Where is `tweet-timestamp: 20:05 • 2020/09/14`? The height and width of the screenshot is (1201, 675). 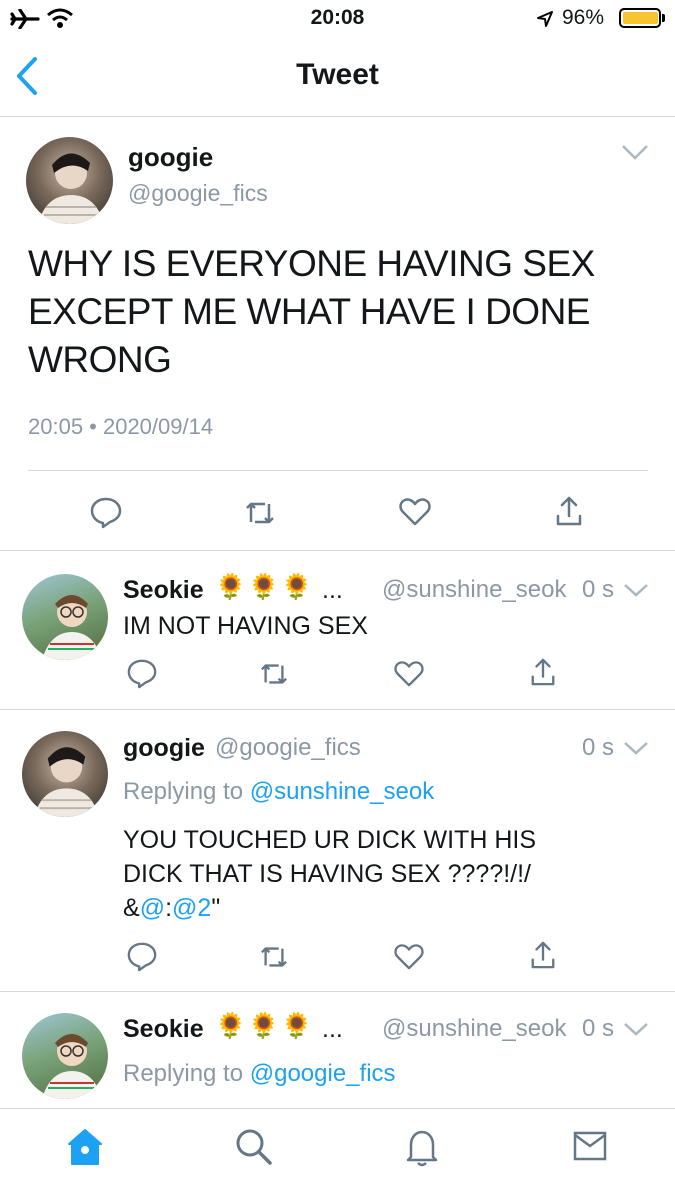
tweet-timestamp: 20:05 • 2020/09/14 is located at coordinates (121, 426).